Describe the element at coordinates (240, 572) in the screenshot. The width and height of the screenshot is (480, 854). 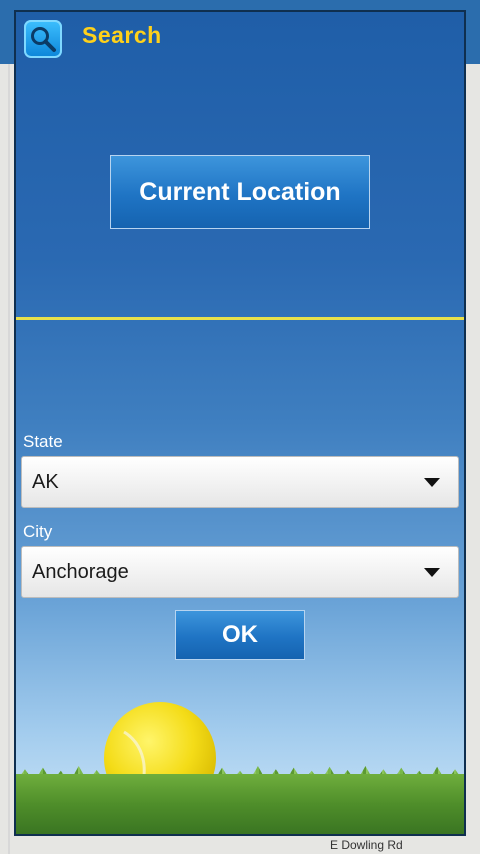
I see `city-select: Anchorage` at that location.